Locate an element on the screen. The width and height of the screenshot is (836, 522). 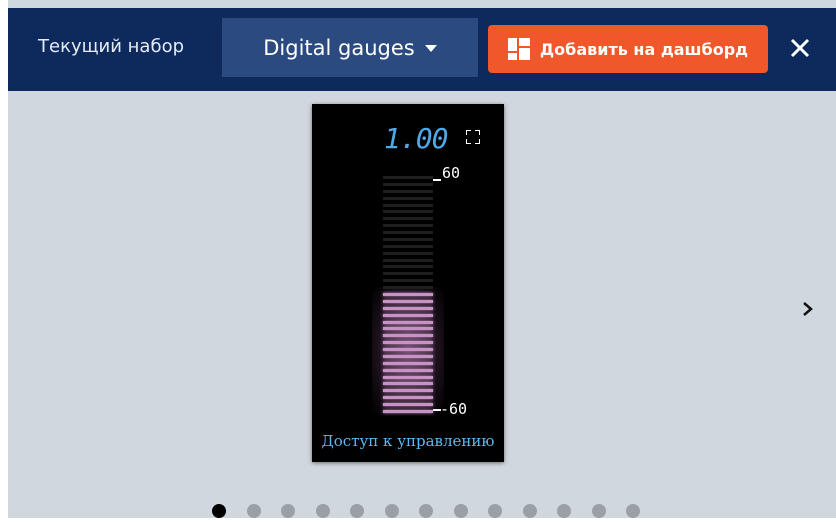
current-set-label: Текущий набор is located at coordinates (111, 46).